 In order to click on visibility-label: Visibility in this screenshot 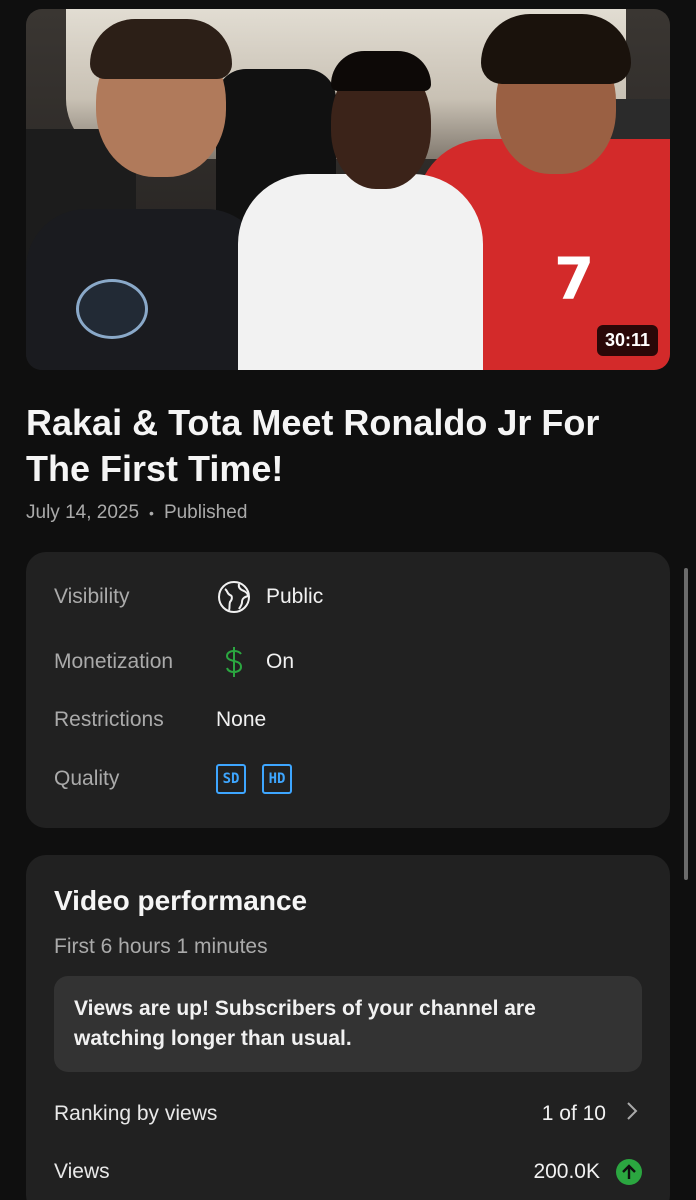, I will do `click(92, 596)`.